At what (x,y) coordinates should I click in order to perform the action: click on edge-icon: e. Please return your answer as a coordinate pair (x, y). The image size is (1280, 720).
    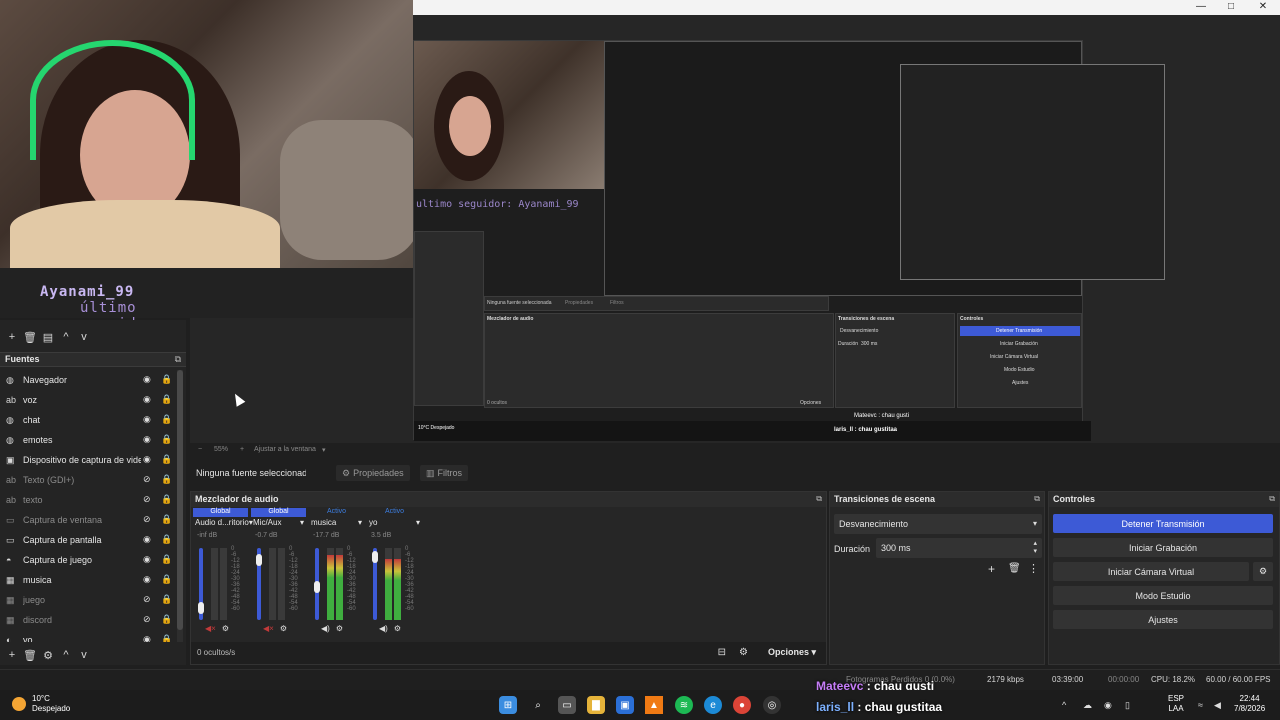
    Looking at the image, I should click on (713, 705).